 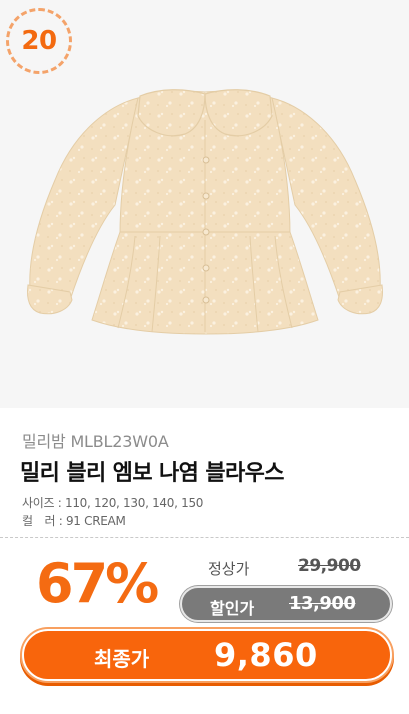 I want to click on discount-rate: 67%, so click(x=97, y=583).